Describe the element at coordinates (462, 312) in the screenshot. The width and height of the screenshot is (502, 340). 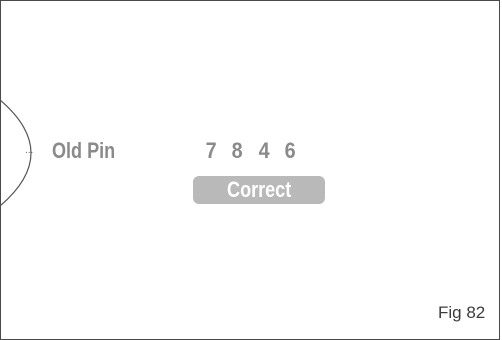
I see `figure-caption: Fig 82` at that location.